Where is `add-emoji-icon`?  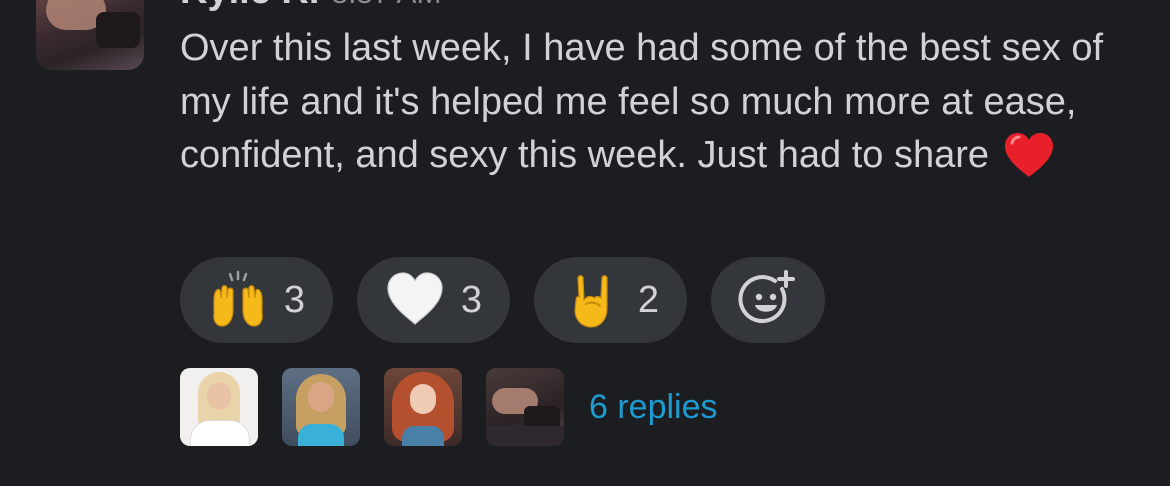 add-emoji-icon is located at coordinates (766, 297).